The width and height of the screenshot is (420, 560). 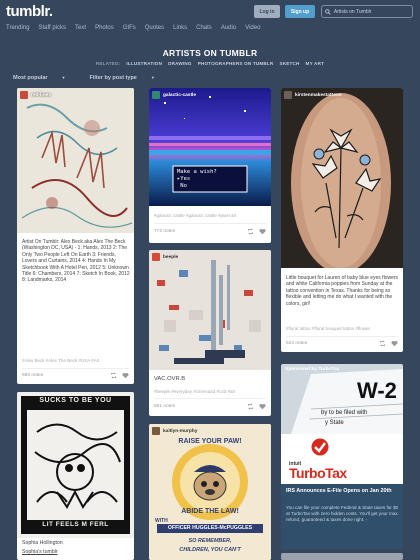 I want to click on nav-staff-picks: Staff picks, so click(x=52, y=28).